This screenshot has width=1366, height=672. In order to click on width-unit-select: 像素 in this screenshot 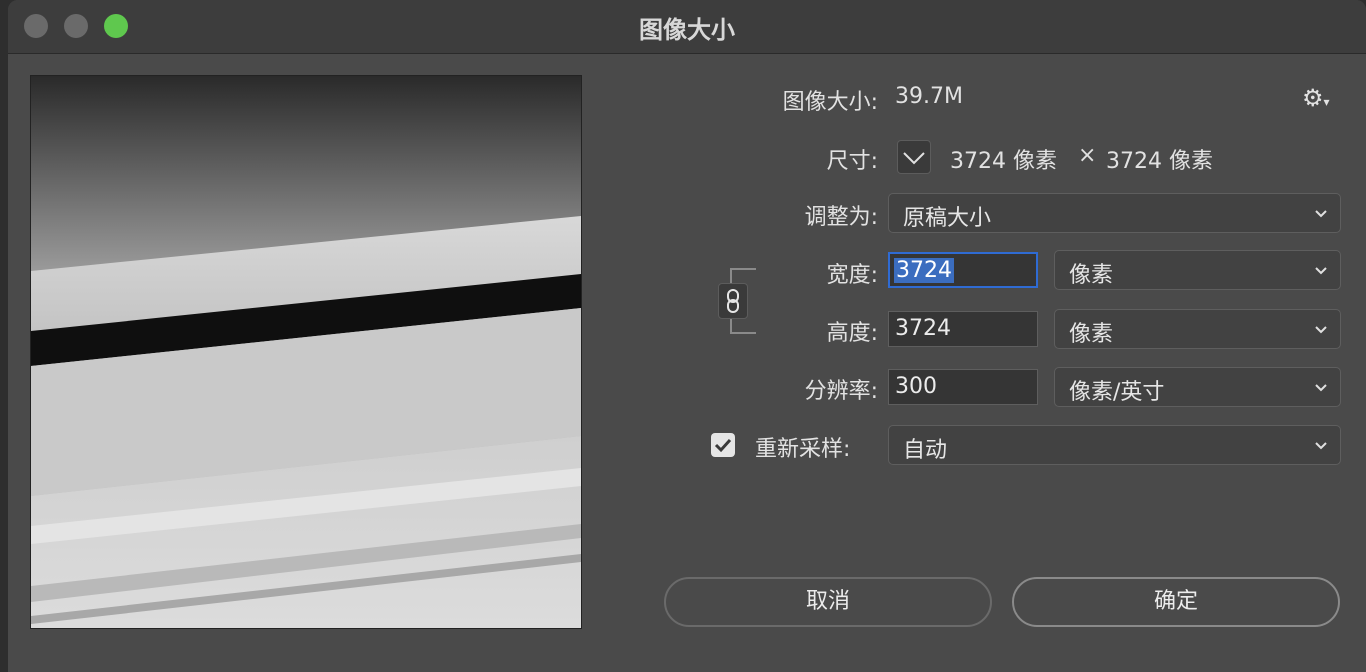, I will do `click(1197, 270)`.